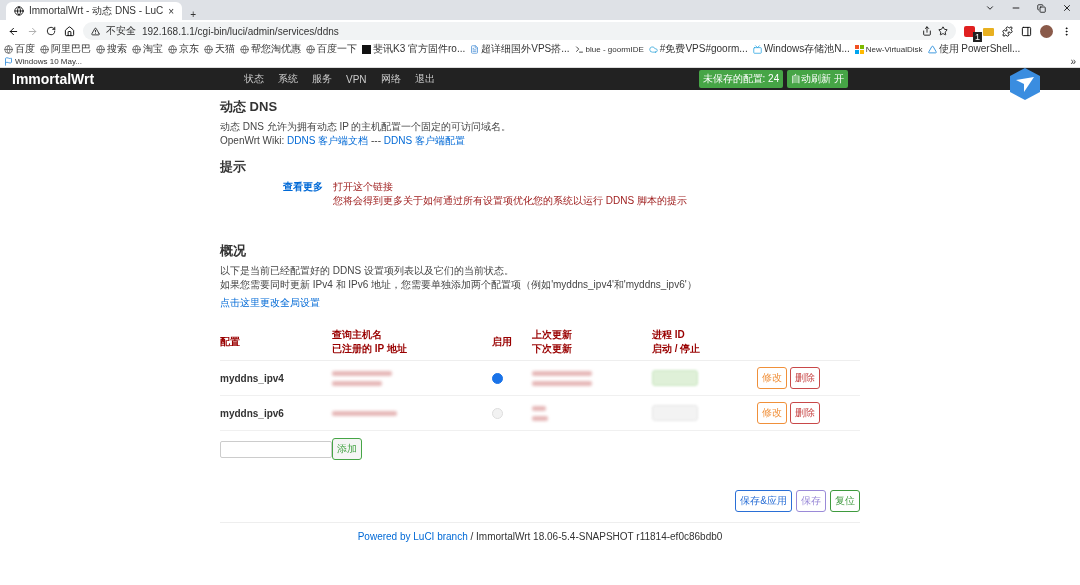 Image resolution: width=1080 pixels, height=585 pixels. I want to click on nav-menu-item: 状态, so click(254, 79).